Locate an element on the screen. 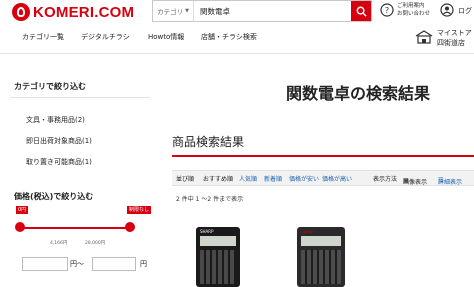 This screenshot has width=474, height=287. result-count: 2 件中 1 〜2 件まで表示 is located at coordinates (210, 199).